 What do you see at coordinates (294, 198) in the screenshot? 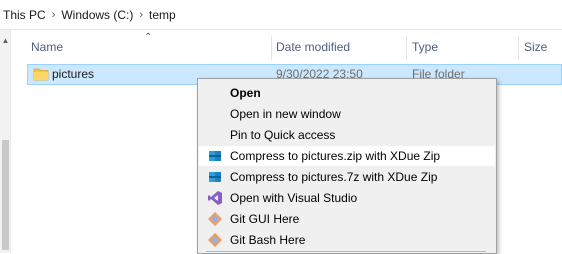
I see `menu-item-label: Open with Visual Studio` at bounding box center [294, 198].